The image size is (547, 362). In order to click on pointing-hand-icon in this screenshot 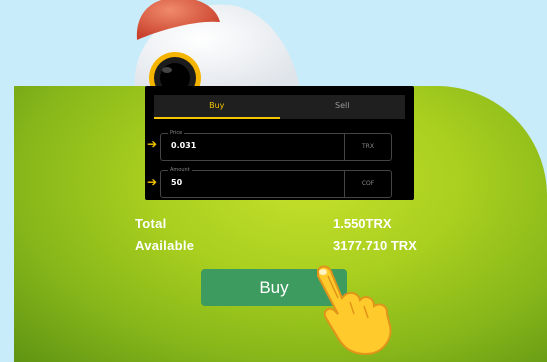, I will do `click(354, 310)`.